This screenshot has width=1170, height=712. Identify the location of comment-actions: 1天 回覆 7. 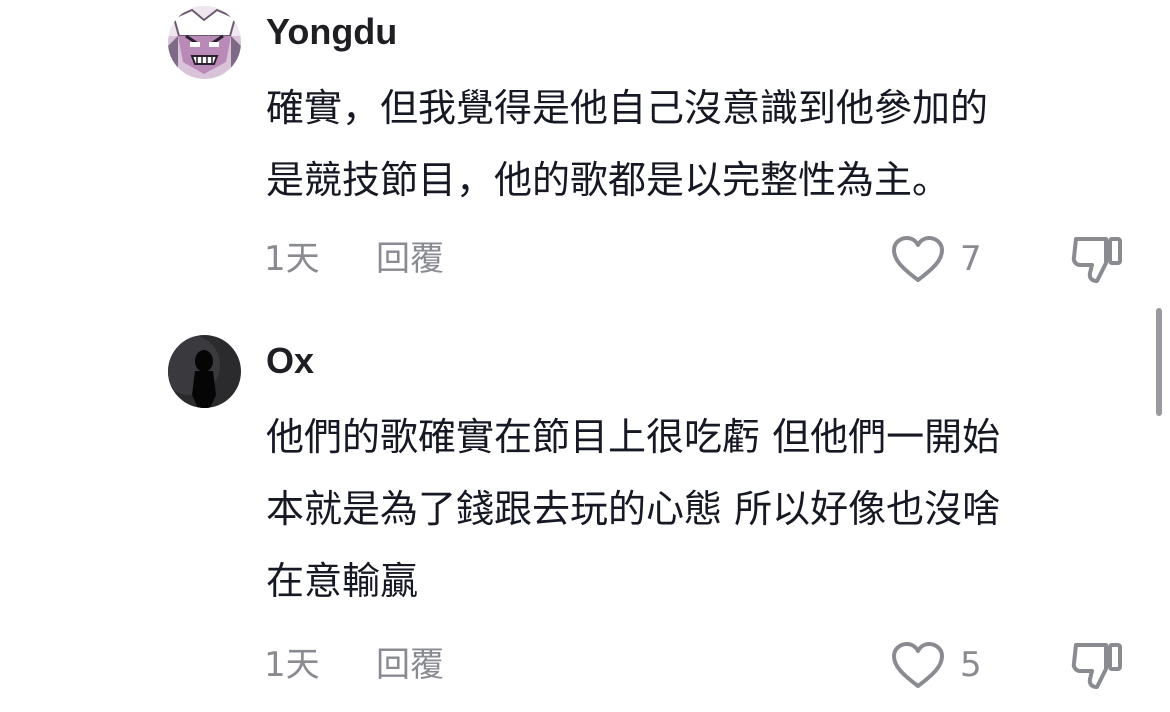
(653, 259).